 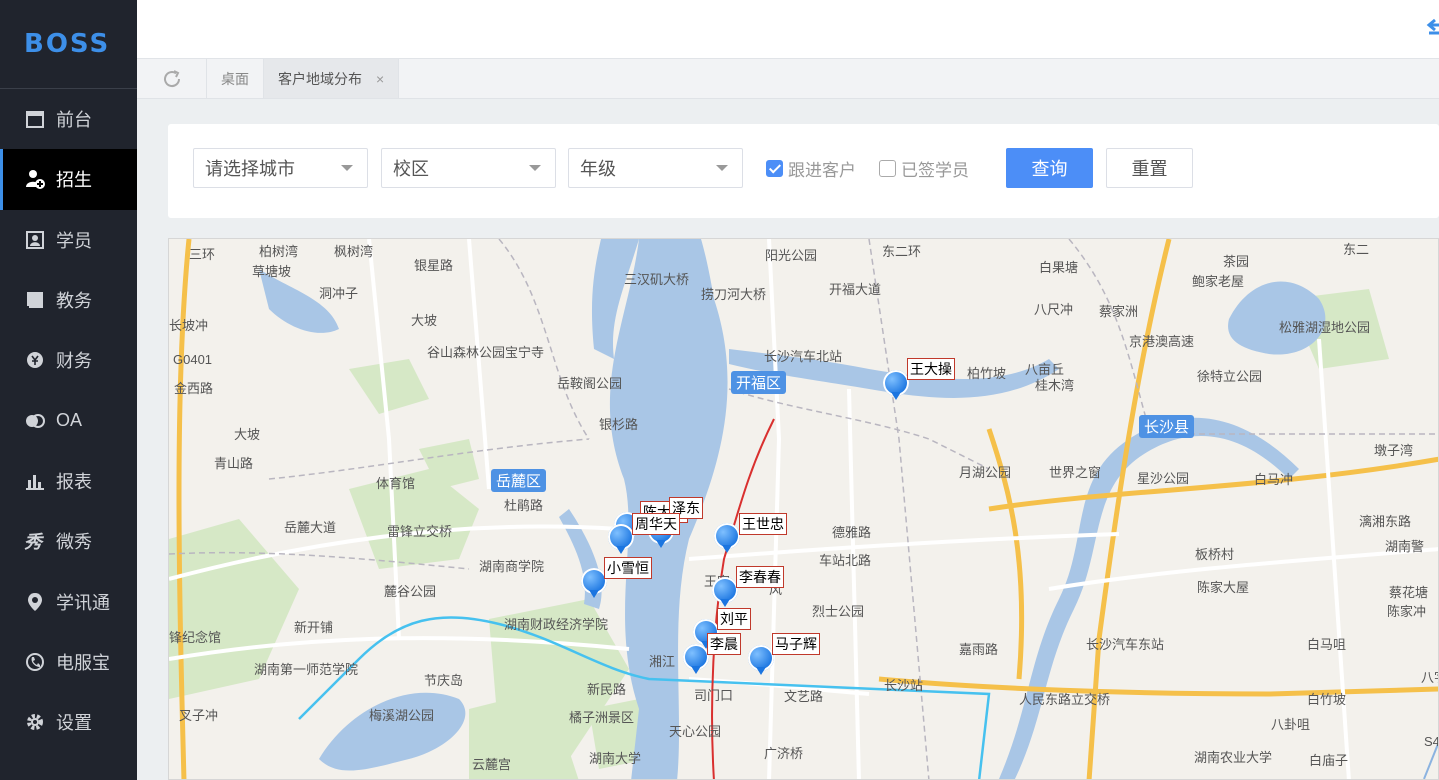 I want to click on svg-text: 秀, so click(x=34, y=541).